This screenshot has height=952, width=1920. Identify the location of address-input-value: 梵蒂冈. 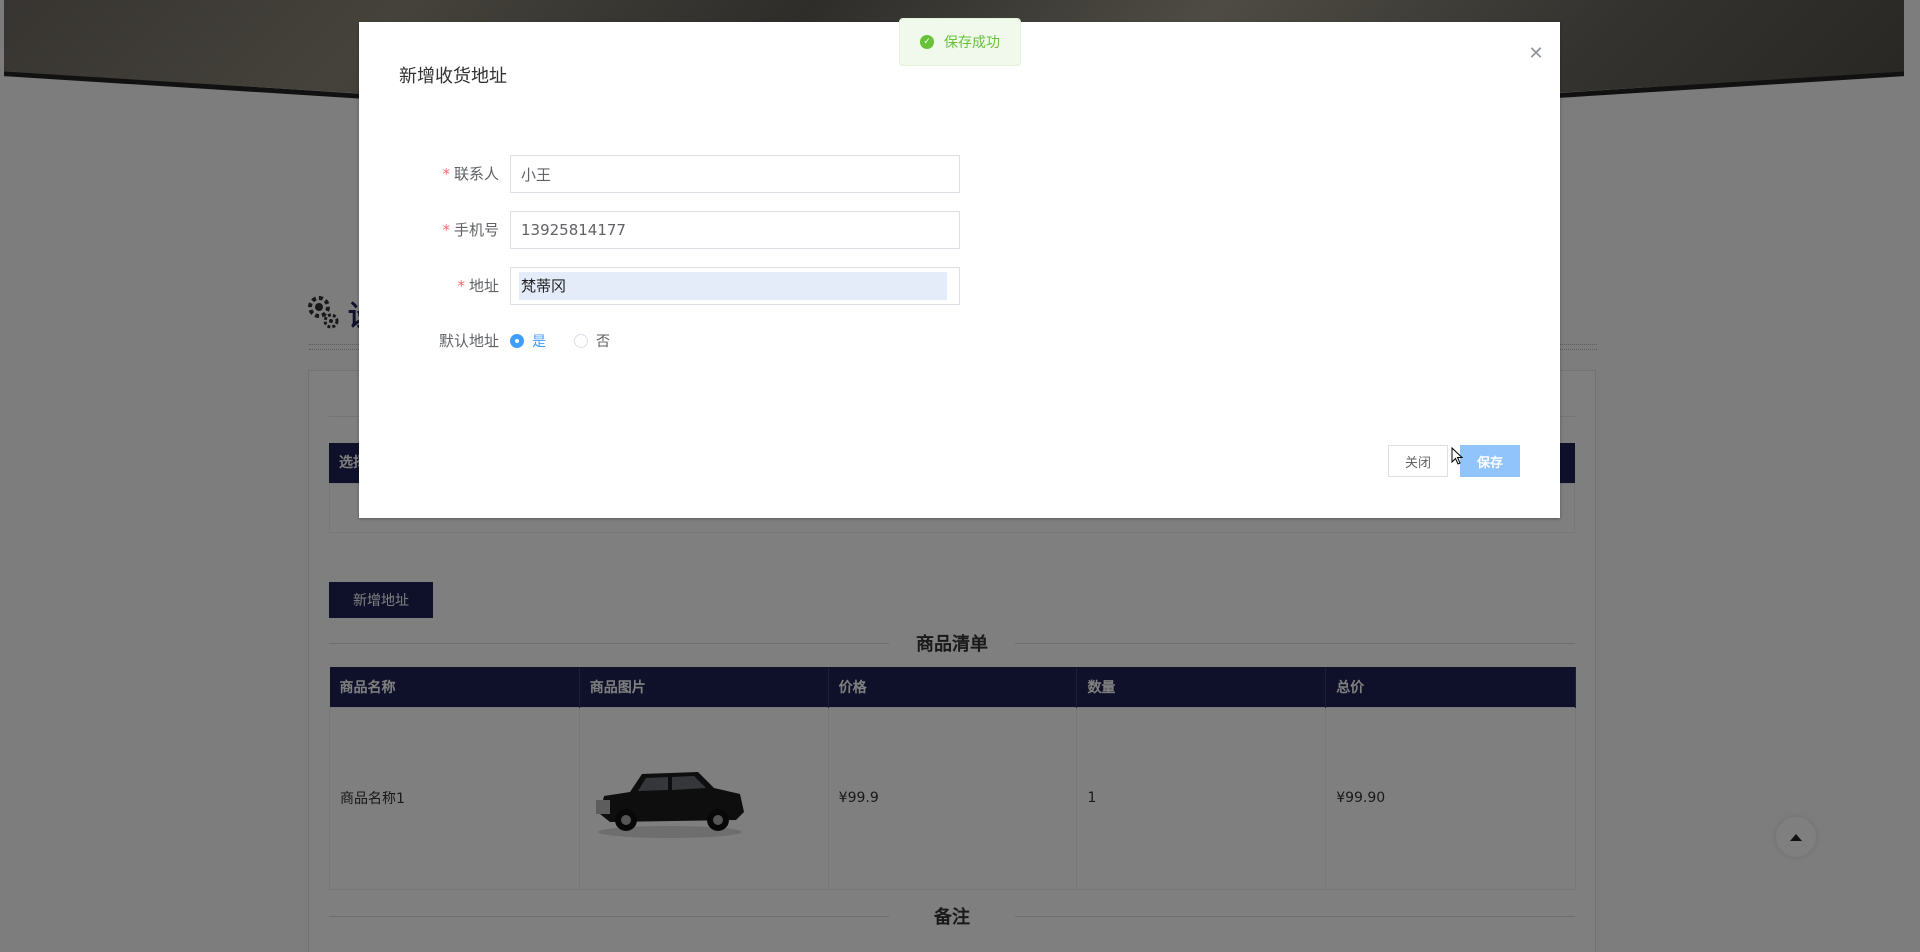
(733, 286).